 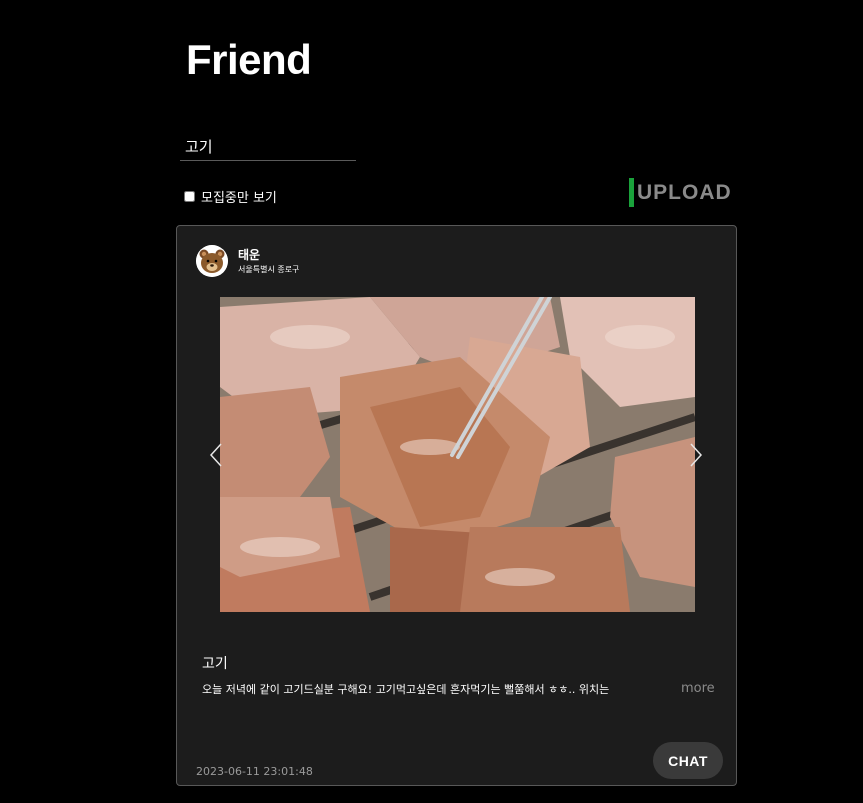 I want to click on search-input, so click(x=268, y=146).